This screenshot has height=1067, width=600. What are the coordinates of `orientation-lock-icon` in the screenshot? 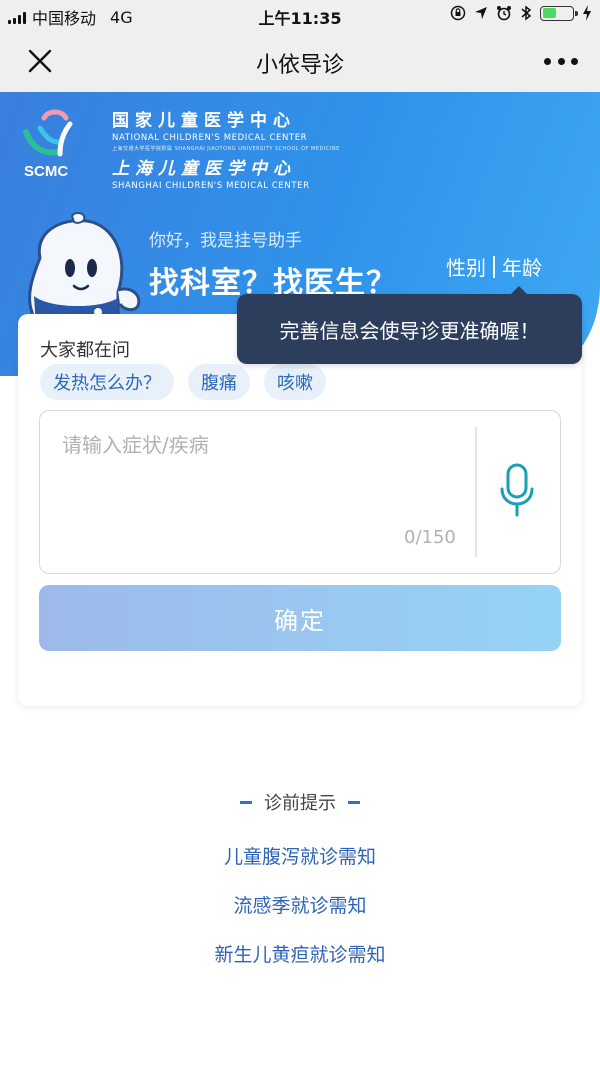 It's located at (458, 13).